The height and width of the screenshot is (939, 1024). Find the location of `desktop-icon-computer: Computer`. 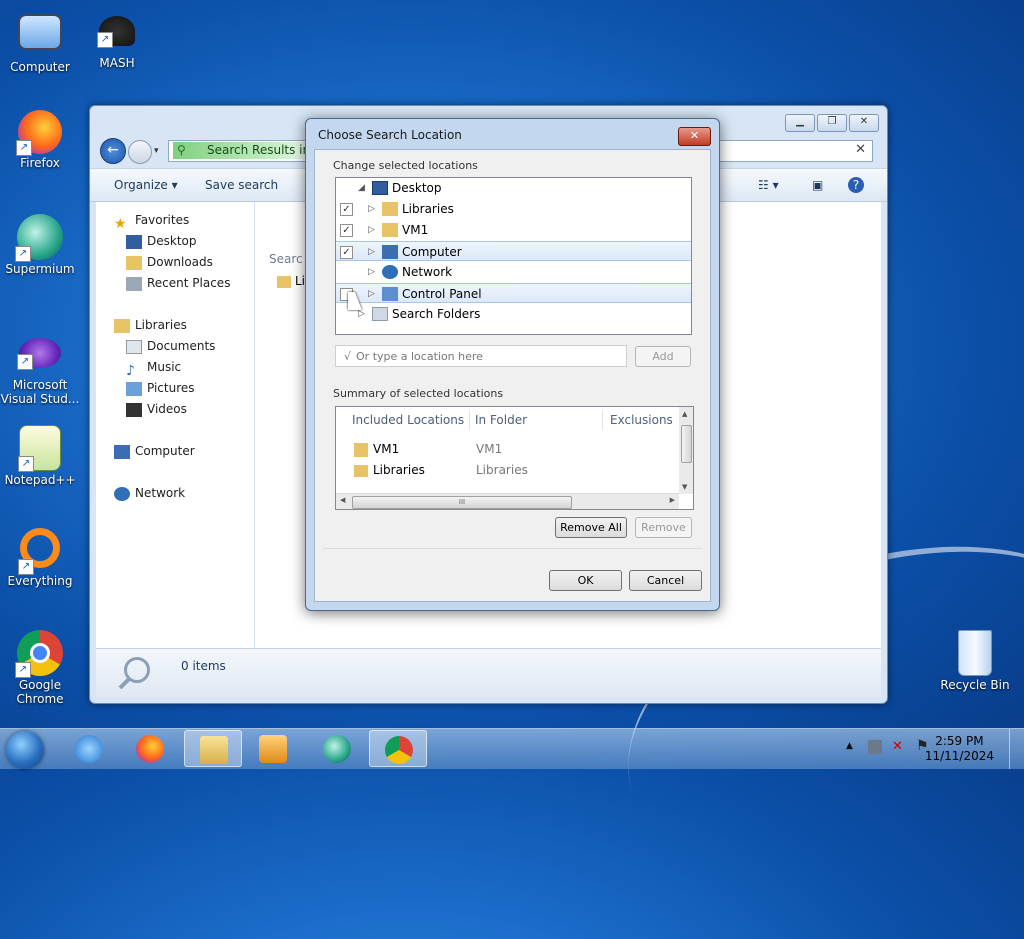

desktop-icon-computer: Computer is located at coordinates (40, 41).